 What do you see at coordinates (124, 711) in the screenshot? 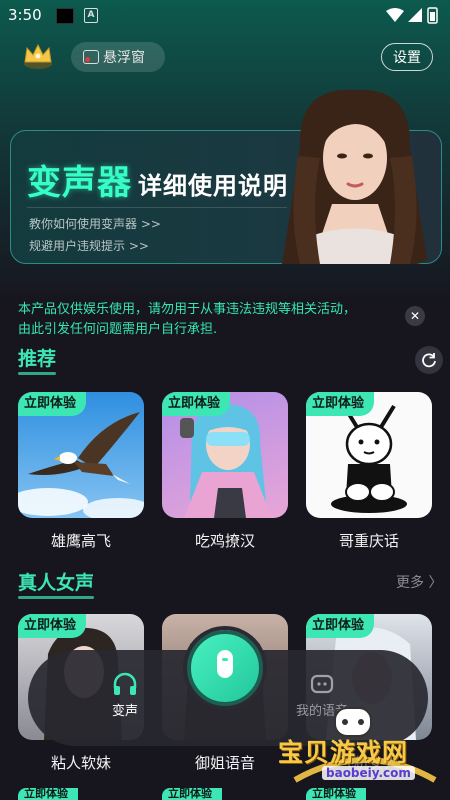
I see `nav-voice-label: 变声` at bounding box center [124, 711].